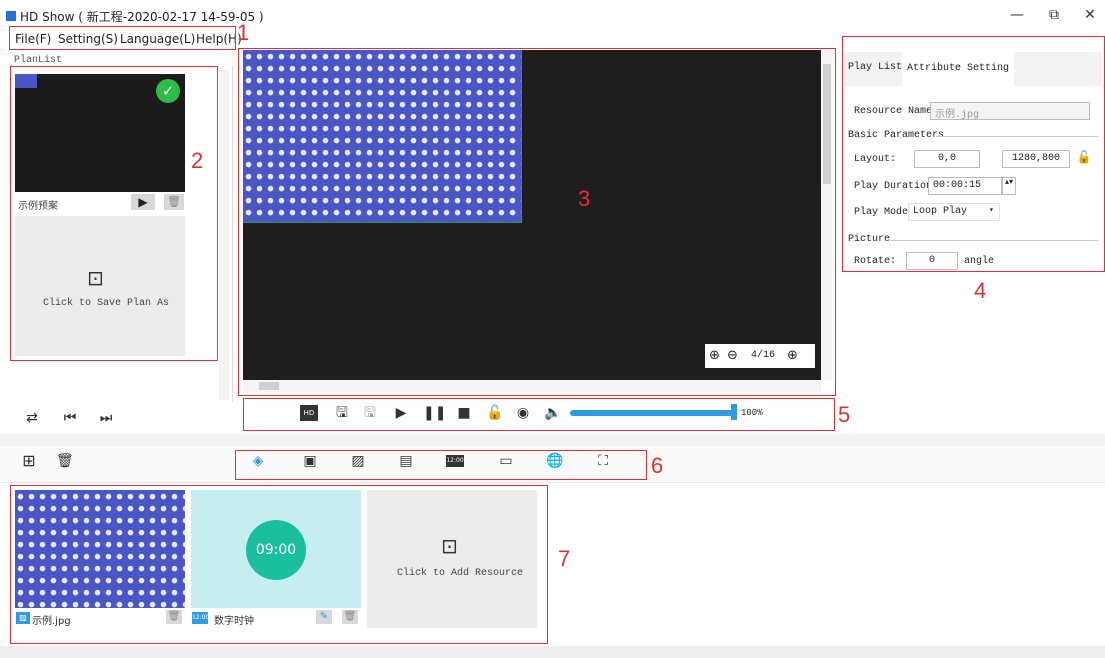 This screenshot has width=1105, height=658. Describe the element at coordinates (70, 418) in the screenshot. I see `previous-icon: ⏮` at that location.